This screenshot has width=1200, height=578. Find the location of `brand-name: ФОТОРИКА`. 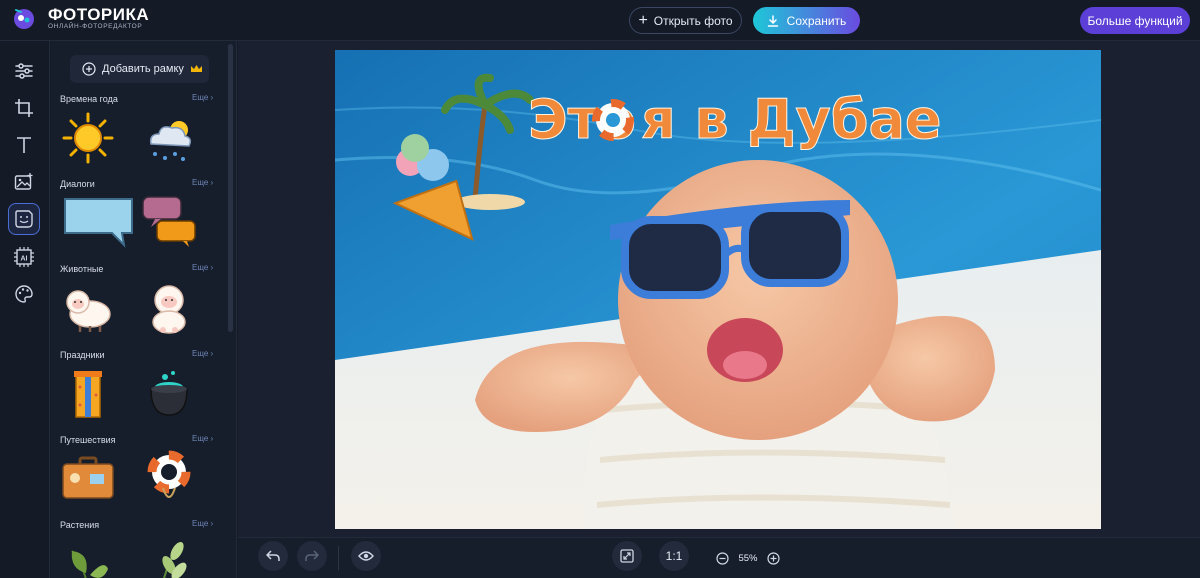

brand-name: ФОТОРИКА is located at coordinates (99, 14).